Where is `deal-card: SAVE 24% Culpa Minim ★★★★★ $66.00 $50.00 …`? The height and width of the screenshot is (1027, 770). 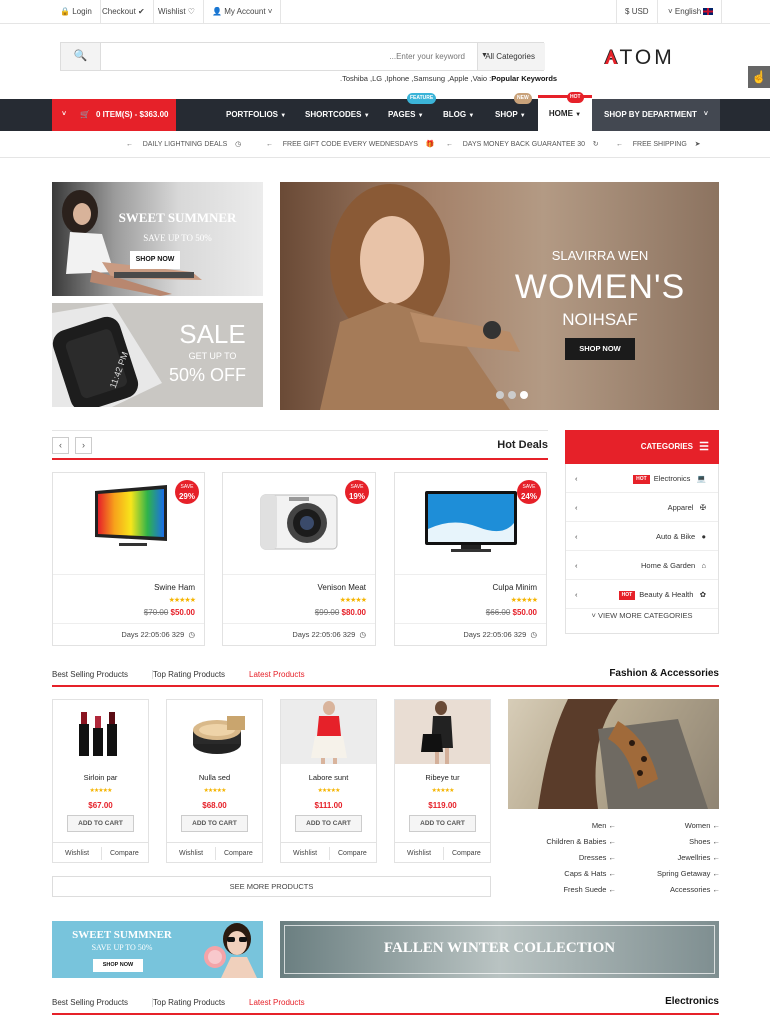
deal-card: SAVE 24% Culpa Minim ★★★★★ $66.00 $50.00 … is located at coordinates (470, 559).